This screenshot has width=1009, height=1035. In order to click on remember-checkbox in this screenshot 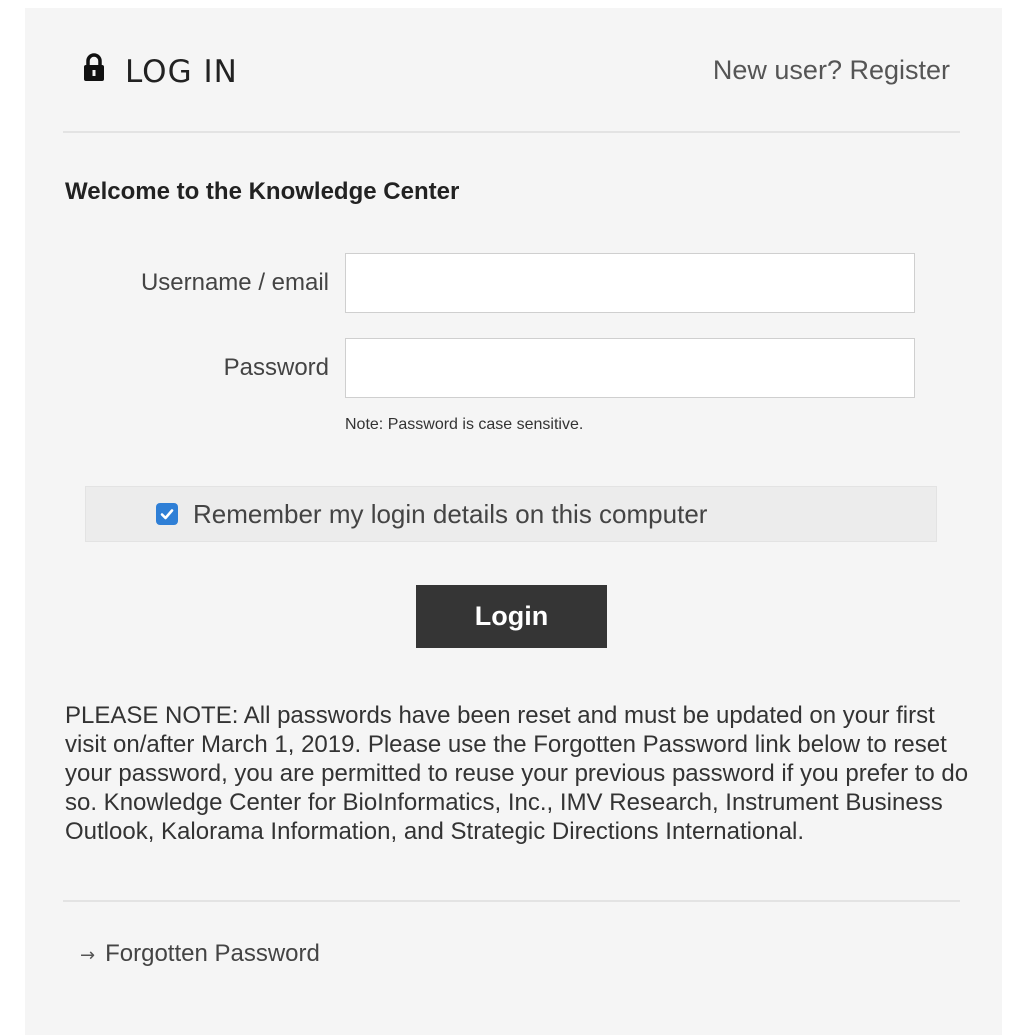, I will do `click(167, 514)`.